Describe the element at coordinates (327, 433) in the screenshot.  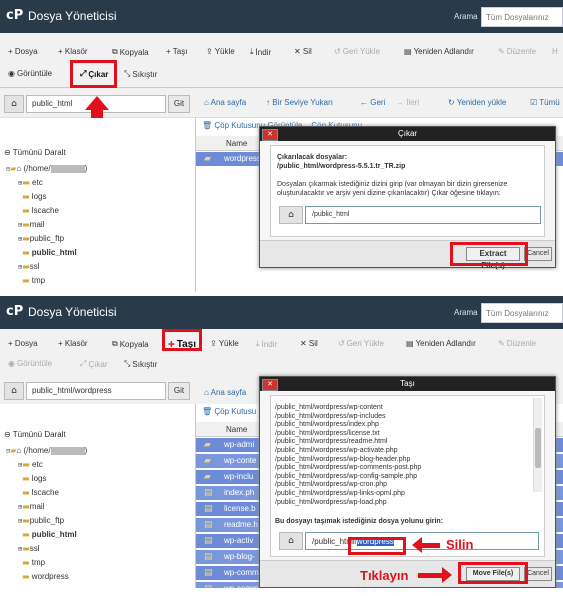
I see `move-file-item: /public_html/wordpress/license.txt` at that location.